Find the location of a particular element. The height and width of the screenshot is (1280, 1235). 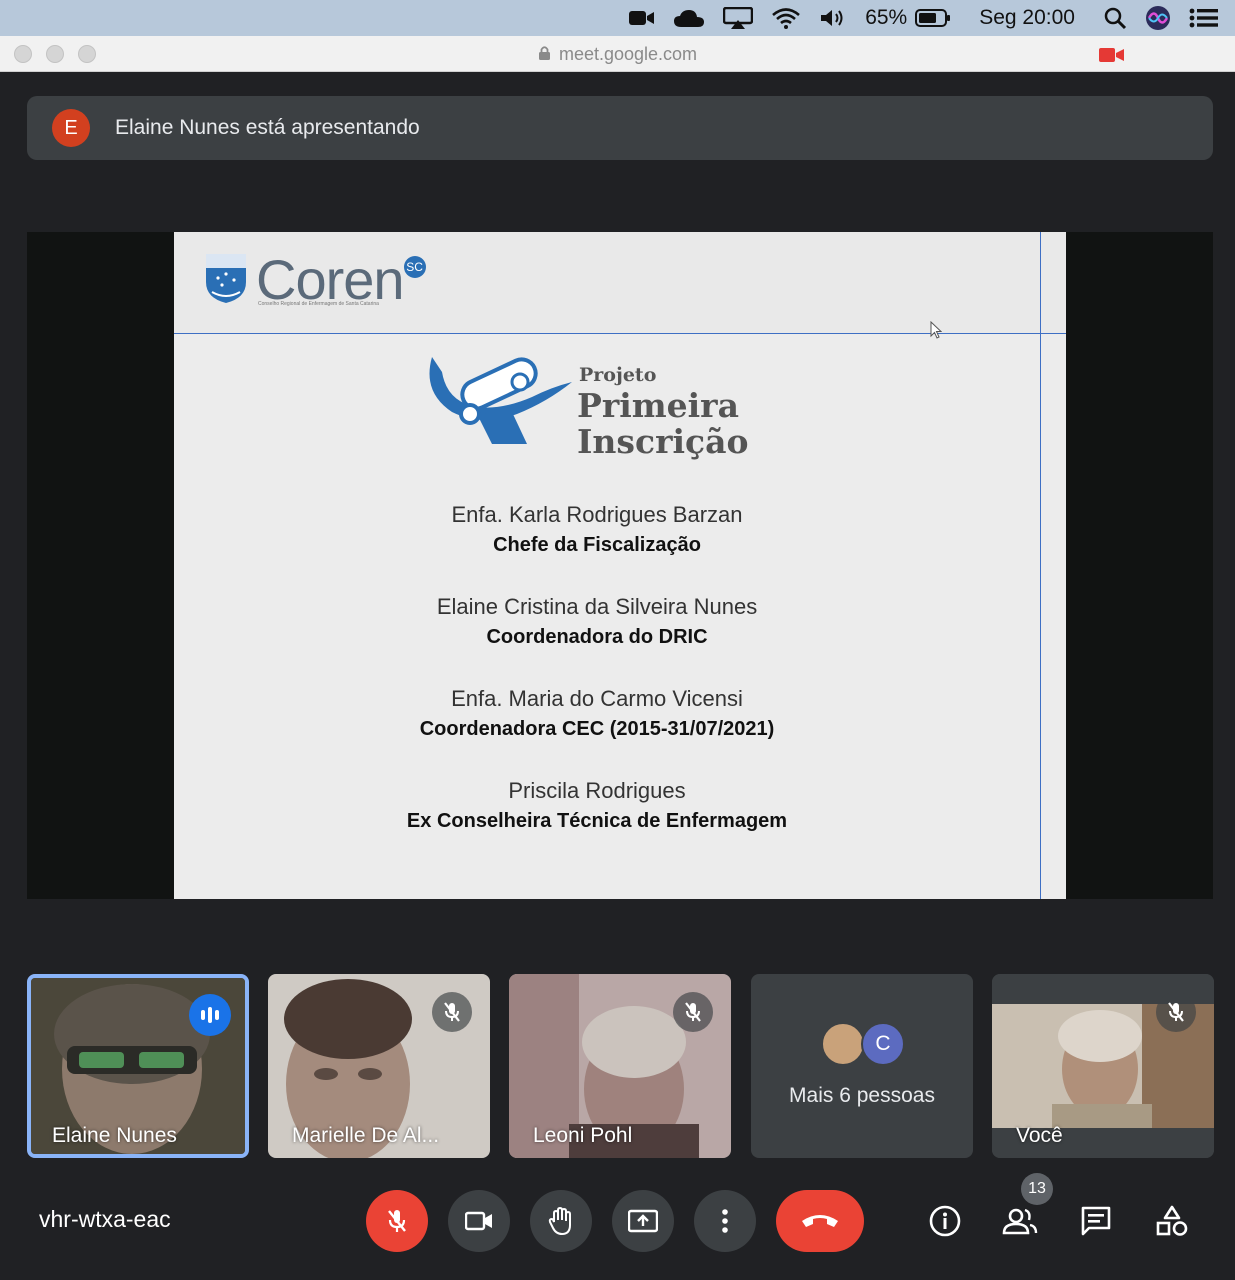

speaking-indicator-icon is located at coordinates (210, 1015).